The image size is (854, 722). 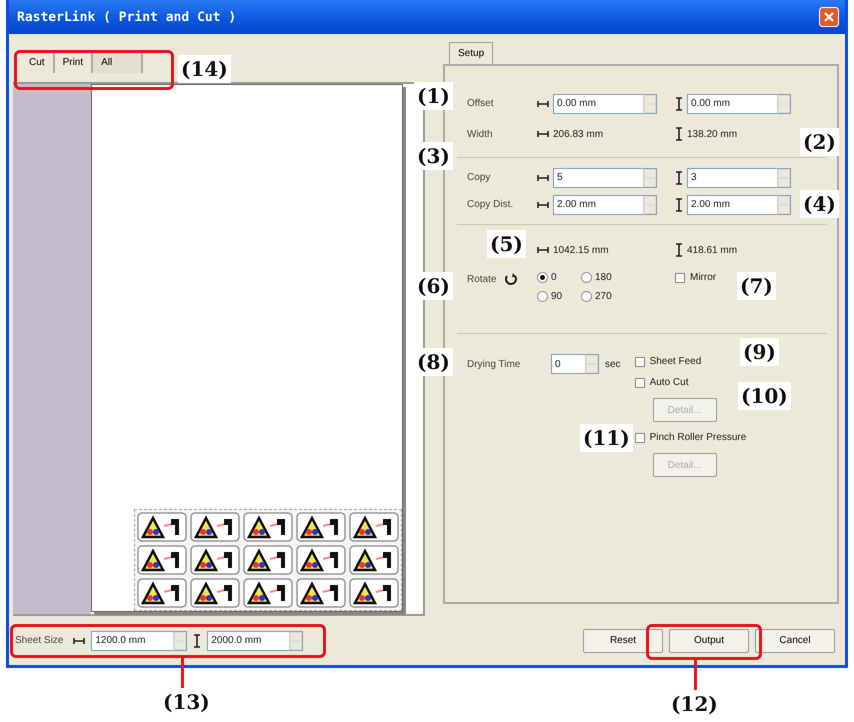 What do you see at coordinates (603, 296) in the screenshot?
I see `rotation-radio: 270` at bounding box center [603, 296].